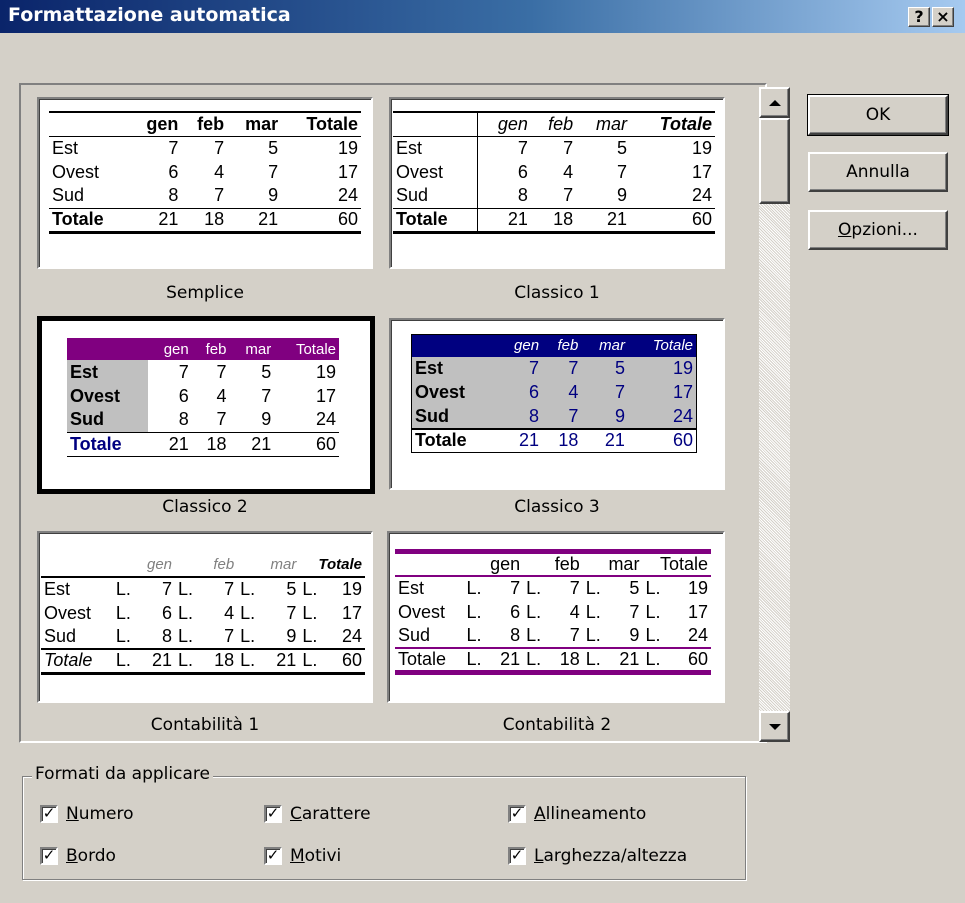 The image size is (965, 903). I want to click on checkbox-label: ordo, so click(96, 856).